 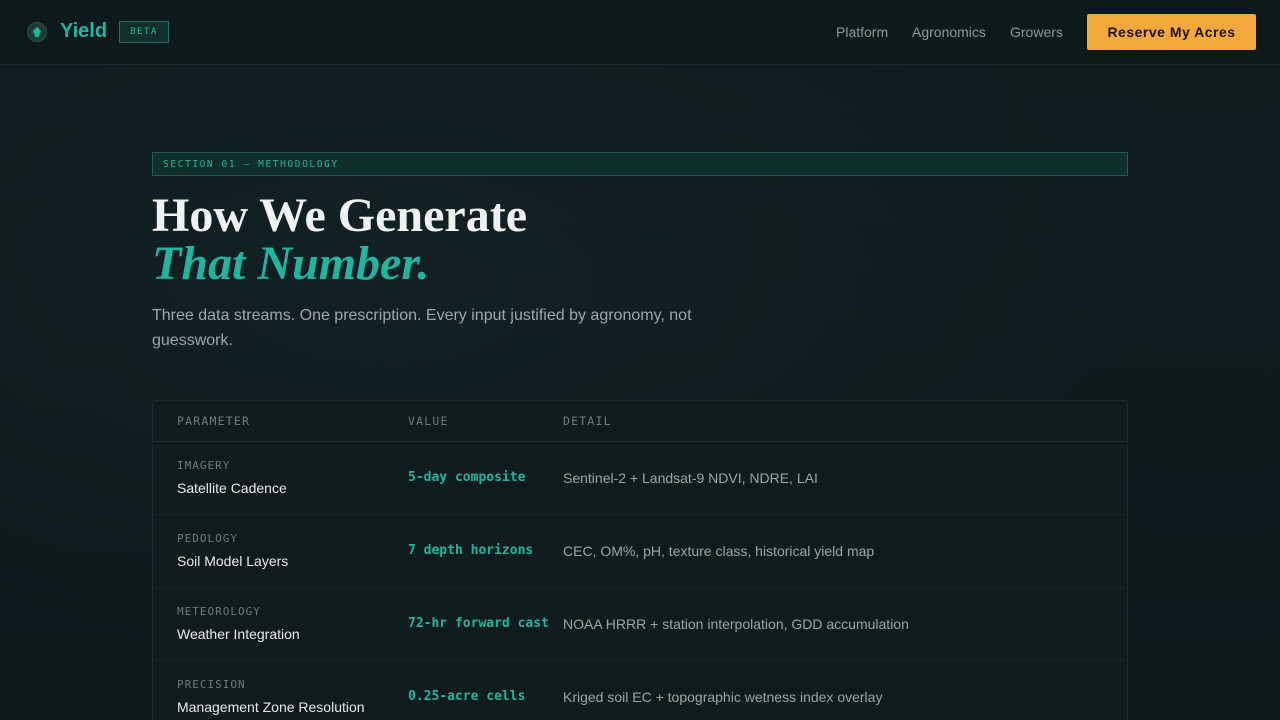 What do you see at coordinates (467, 696) in the screenshot?
I see `row-value: 0.25-acre cells` at bounding box center [467, 696].